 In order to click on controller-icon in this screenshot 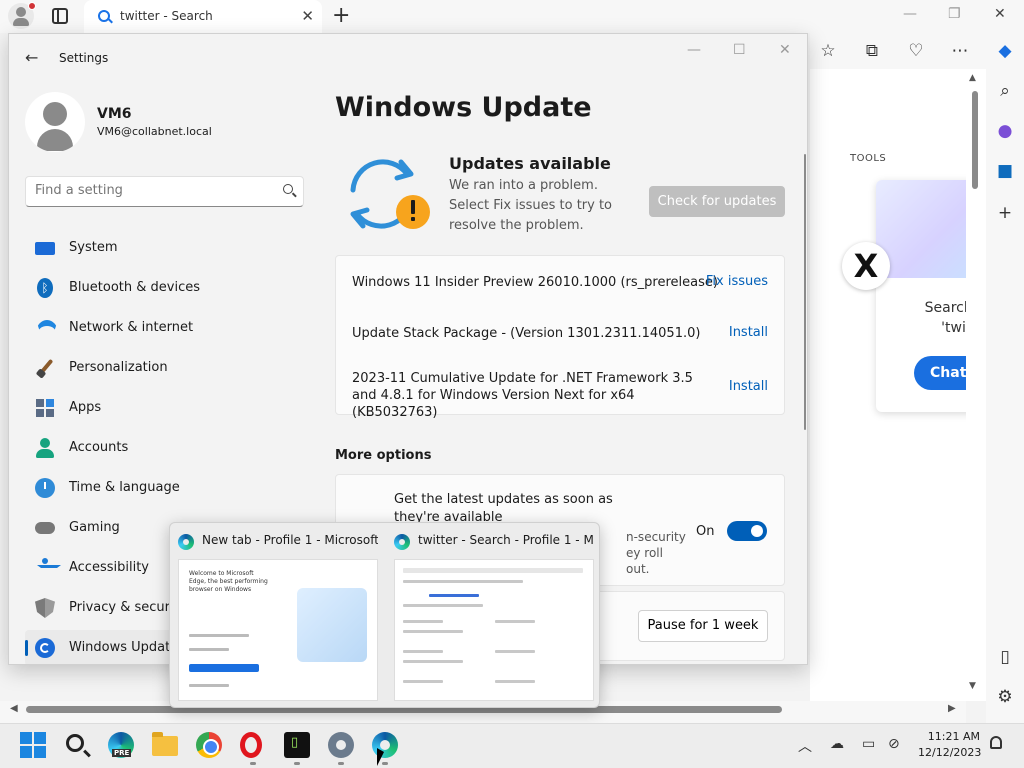, I will do `click(45, 528)`.